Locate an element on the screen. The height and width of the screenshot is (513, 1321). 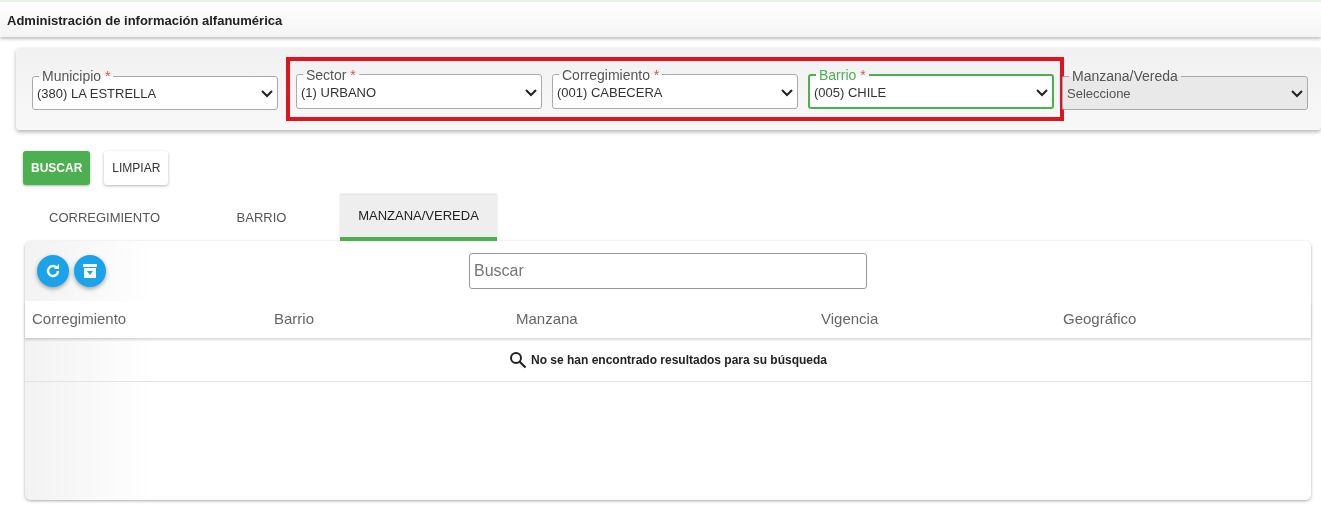
search-icon is located at coordinates (517, 359).